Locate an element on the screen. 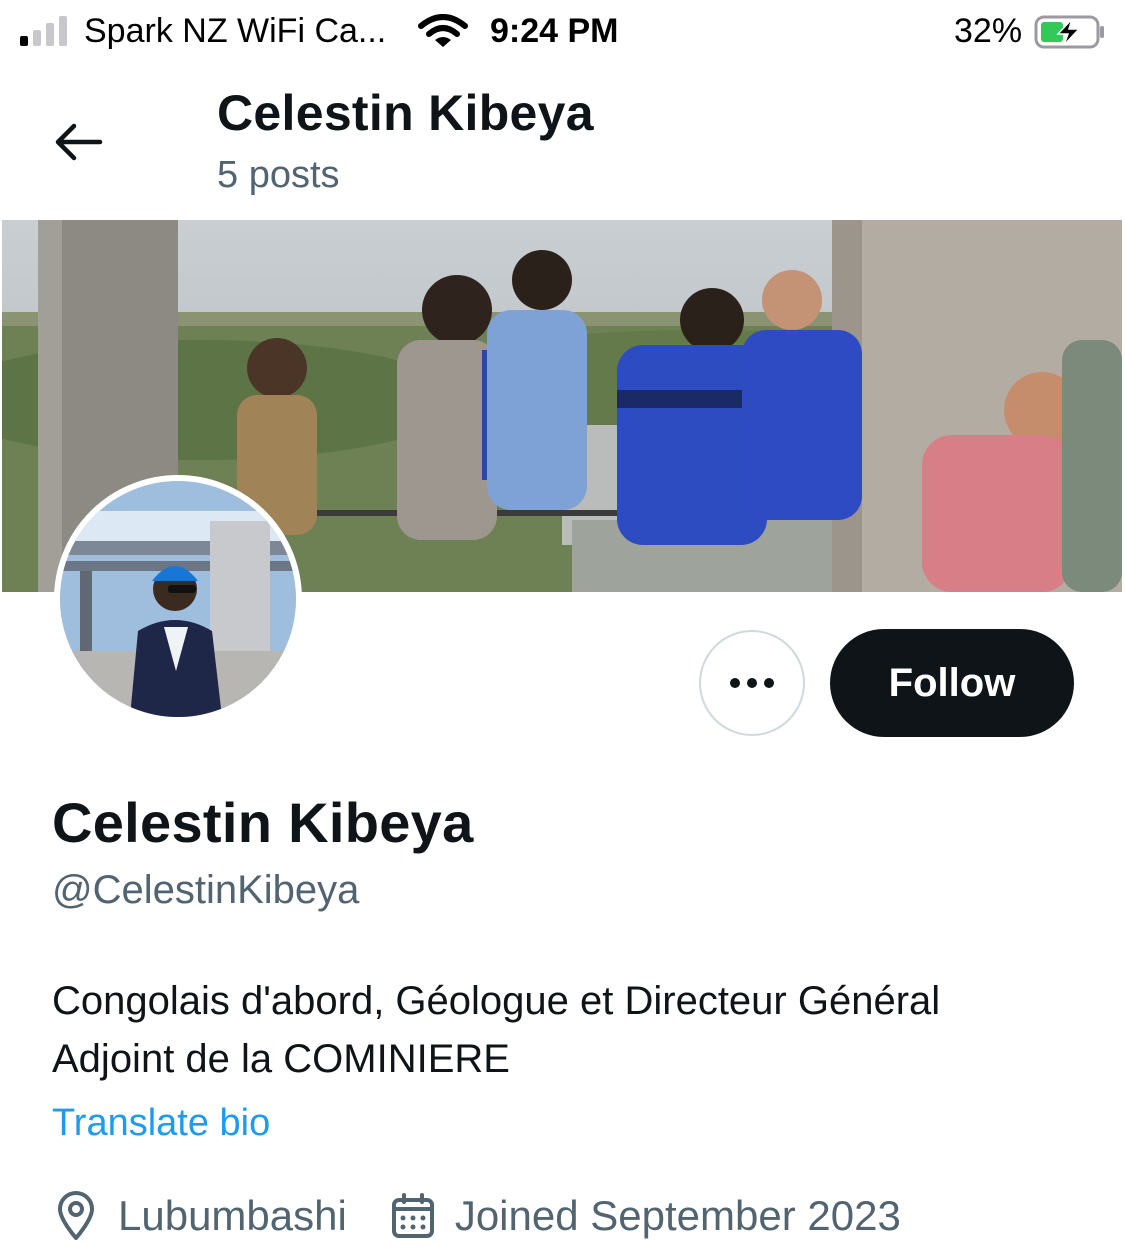 This screenshot has height=1256, width=1125. more-options-button is located at coordinates (752, 683).